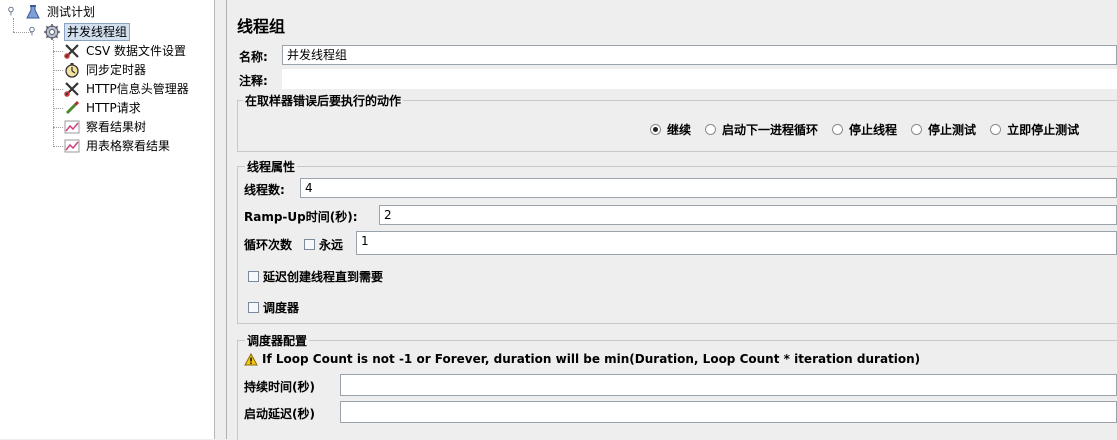 The width and height of the screenshot is (1117, 440). I want to click on test-plan-icon, so click(33, 12).